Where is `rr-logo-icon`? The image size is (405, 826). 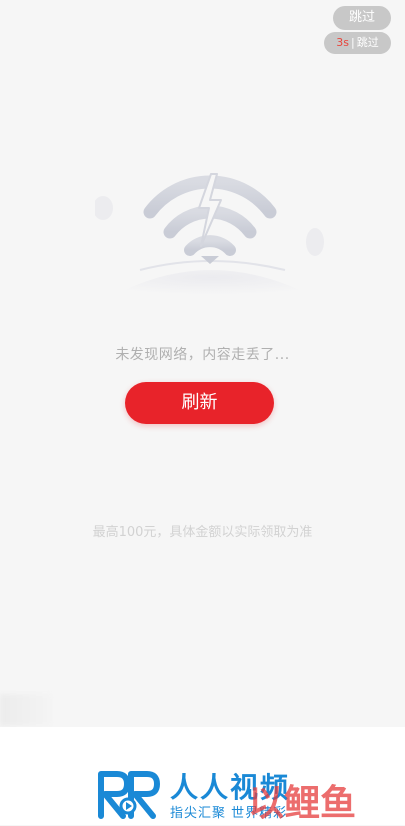 rr-logo-icon is located at coordinates (129, 795).